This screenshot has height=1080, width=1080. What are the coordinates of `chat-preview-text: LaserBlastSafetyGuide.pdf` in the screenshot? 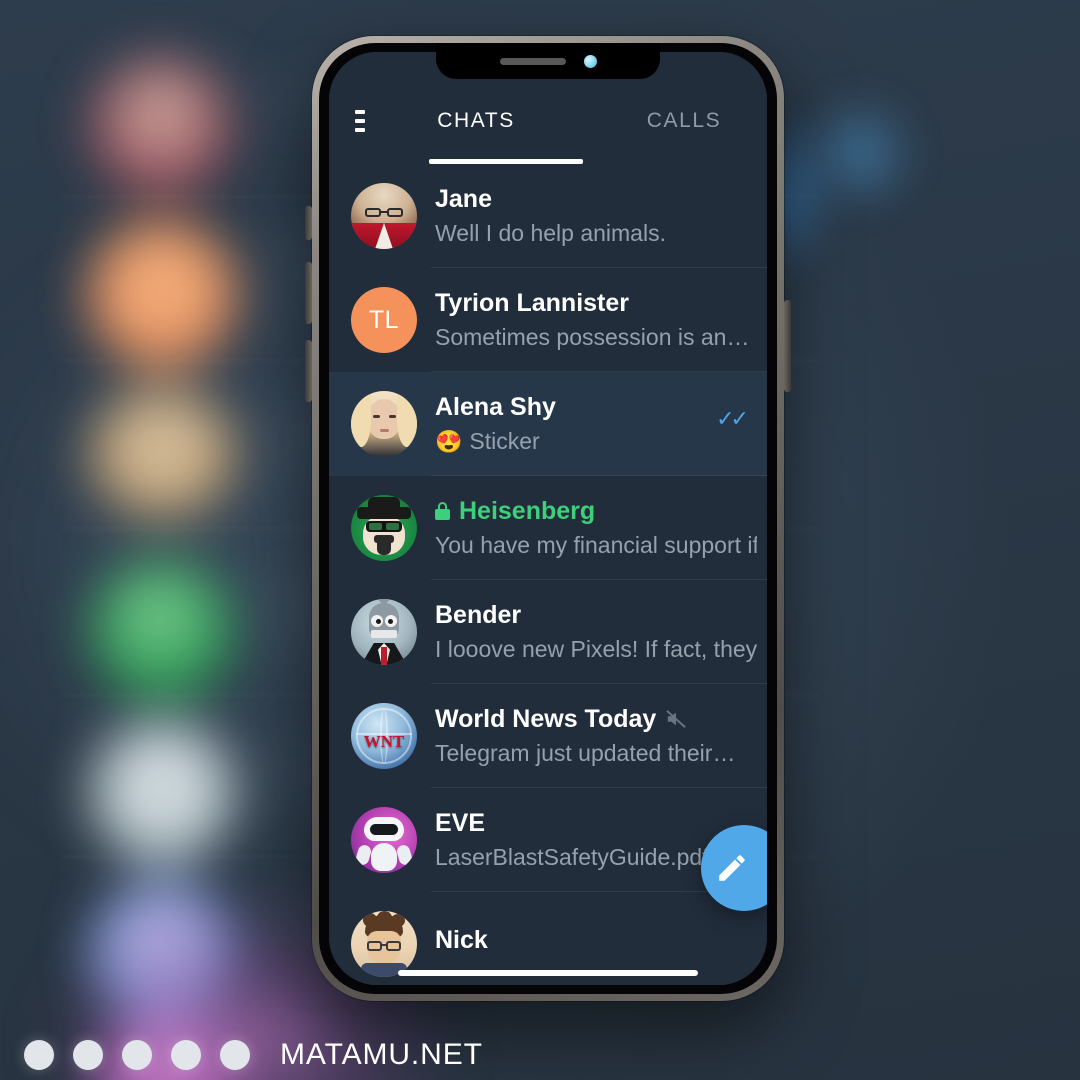 It's located at (572, 857).